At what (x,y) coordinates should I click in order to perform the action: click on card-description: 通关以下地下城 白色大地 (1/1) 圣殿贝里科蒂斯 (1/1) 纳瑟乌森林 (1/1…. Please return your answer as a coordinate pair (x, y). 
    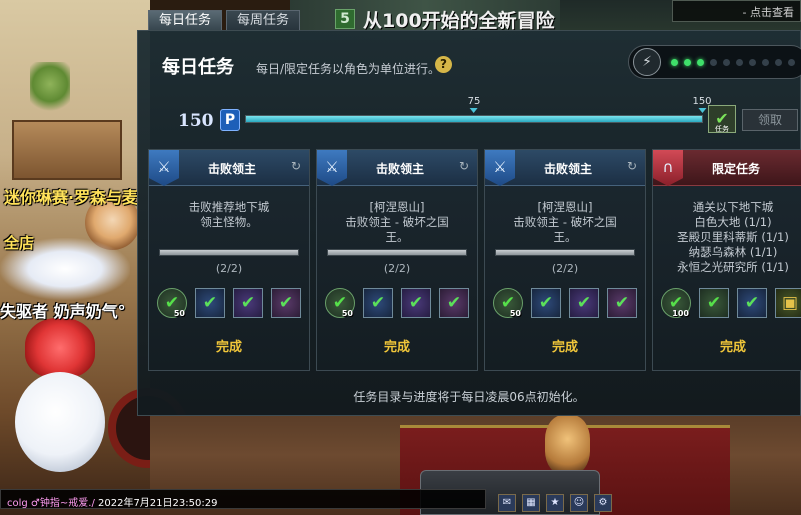
    Looking at the image, I should click on (731, 237).